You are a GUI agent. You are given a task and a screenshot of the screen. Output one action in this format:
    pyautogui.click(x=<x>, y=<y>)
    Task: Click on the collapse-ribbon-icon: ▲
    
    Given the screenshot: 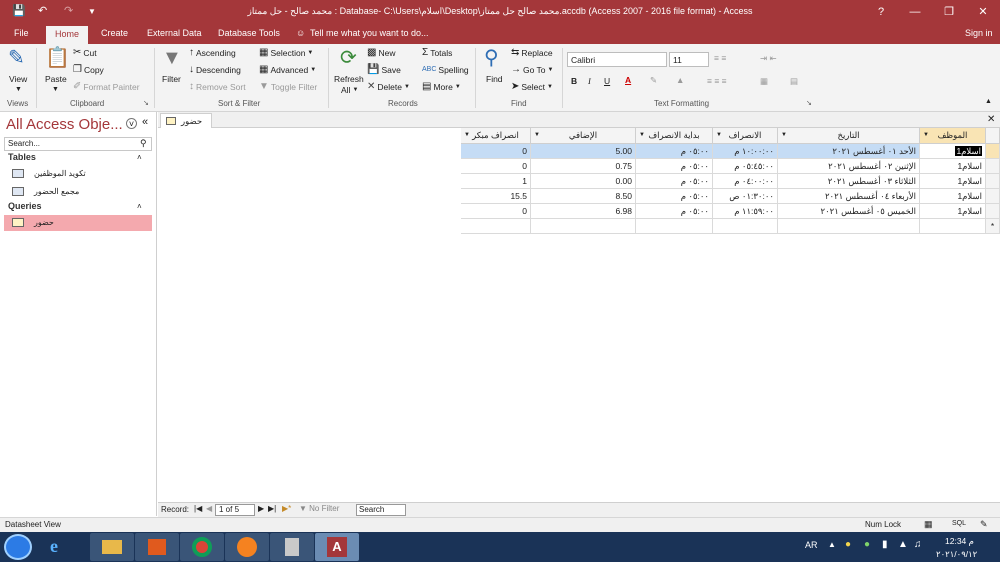 What is the action you would take?
    pyautogui.click(x=988, y=101)
    